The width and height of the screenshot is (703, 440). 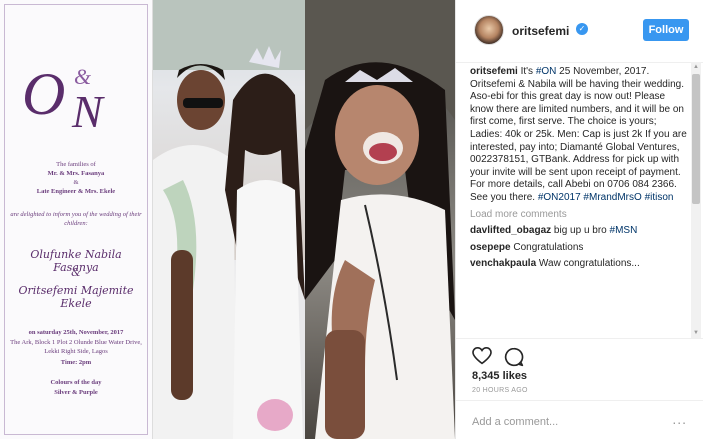 I want to click on families-intro: The families of, so click(x=76, y=164).